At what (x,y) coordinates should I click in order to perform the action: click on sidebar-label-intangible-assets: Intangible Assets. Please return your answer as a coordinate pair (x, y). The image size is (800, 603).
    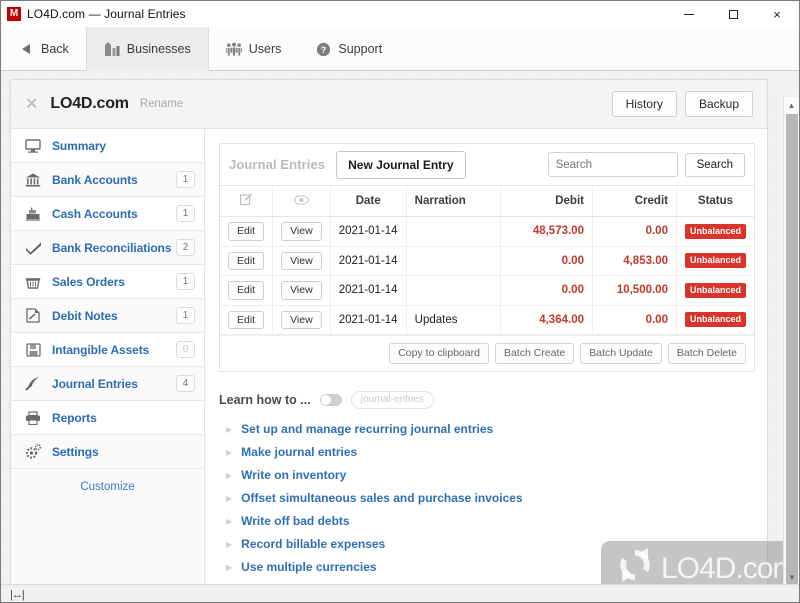
    Looking at the image, I should click on (101, 349).